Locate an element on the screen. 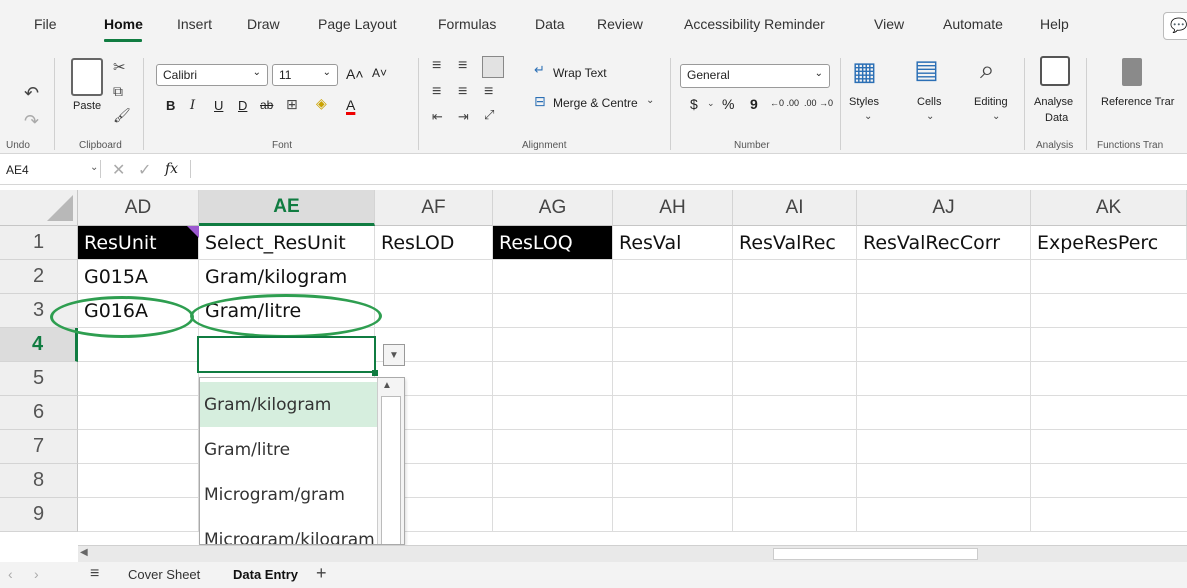 Image resolution: width=1187 pixels, height=588 pixels. all-sheets-menu-icon: ≡ is located at coordinates (94, 574).